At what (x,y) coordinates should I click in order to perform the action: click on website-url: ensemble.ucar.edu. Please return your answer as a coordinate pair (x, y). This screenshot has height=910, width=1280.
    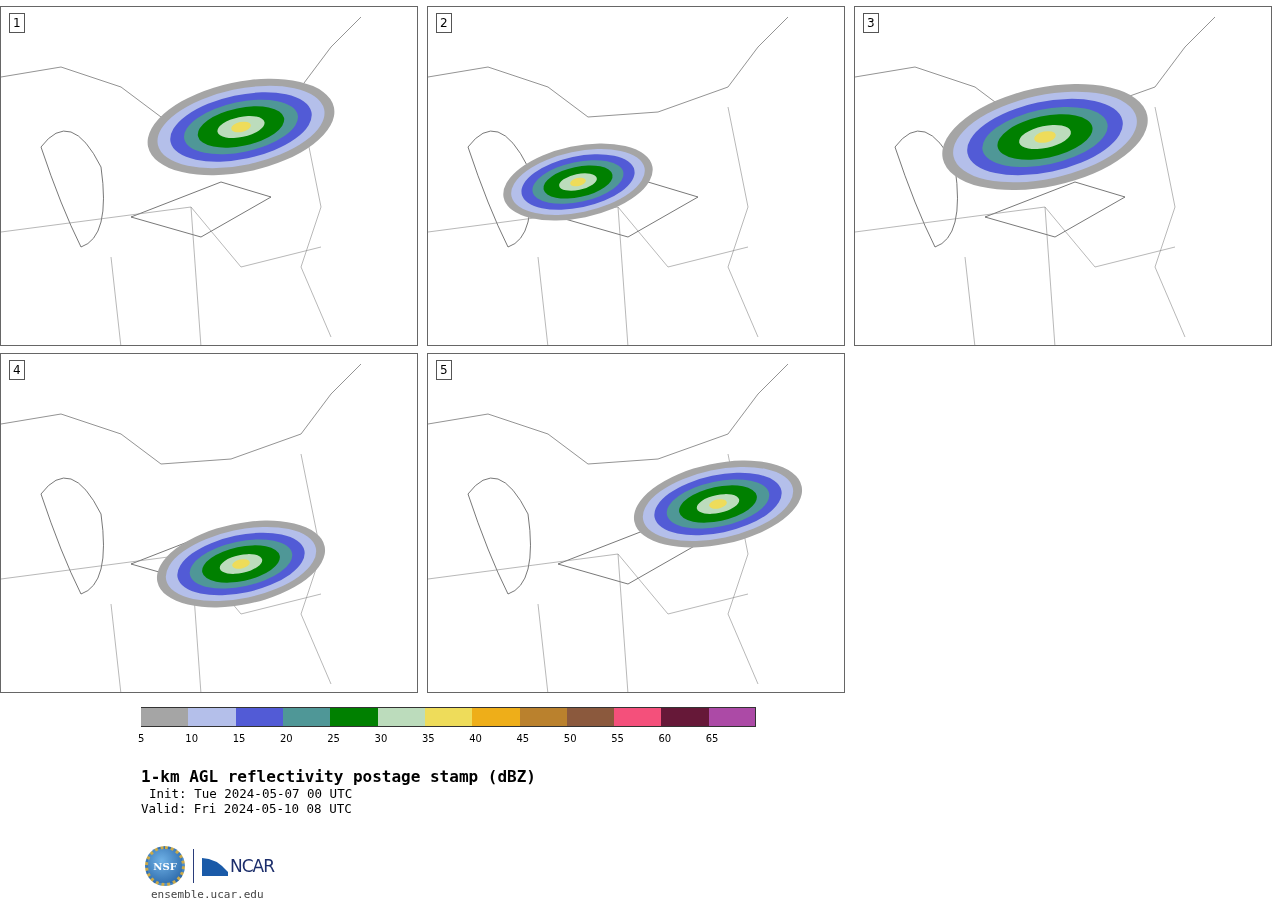
    Looking at the image, I should click on (207, 894).